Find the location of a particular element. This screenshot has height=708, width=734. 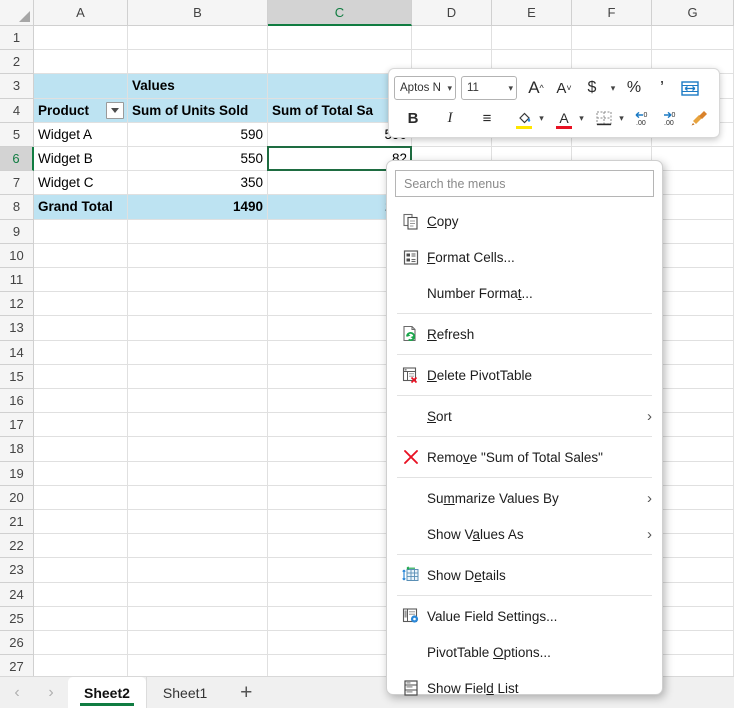

menu-item-show-details: Show Details is located at coordinates (524, 575).